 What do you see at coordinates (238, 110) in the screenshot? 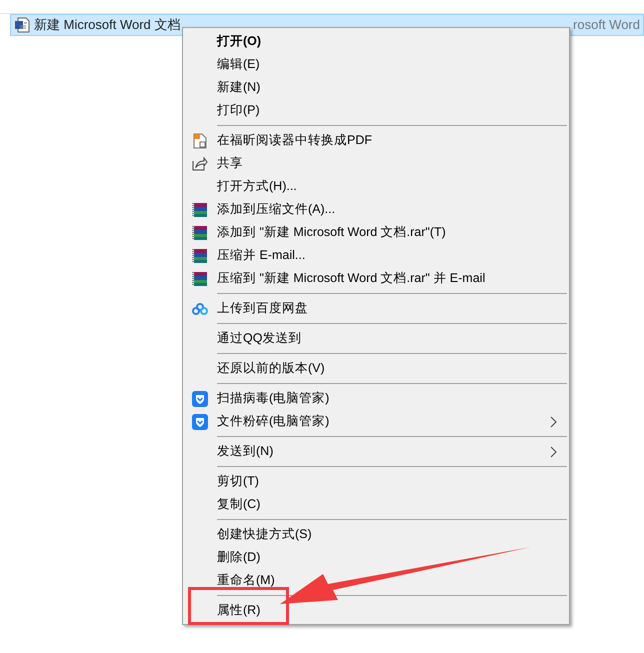
I see `menu-item: 打印(P)` at bounding box center [238, 110].